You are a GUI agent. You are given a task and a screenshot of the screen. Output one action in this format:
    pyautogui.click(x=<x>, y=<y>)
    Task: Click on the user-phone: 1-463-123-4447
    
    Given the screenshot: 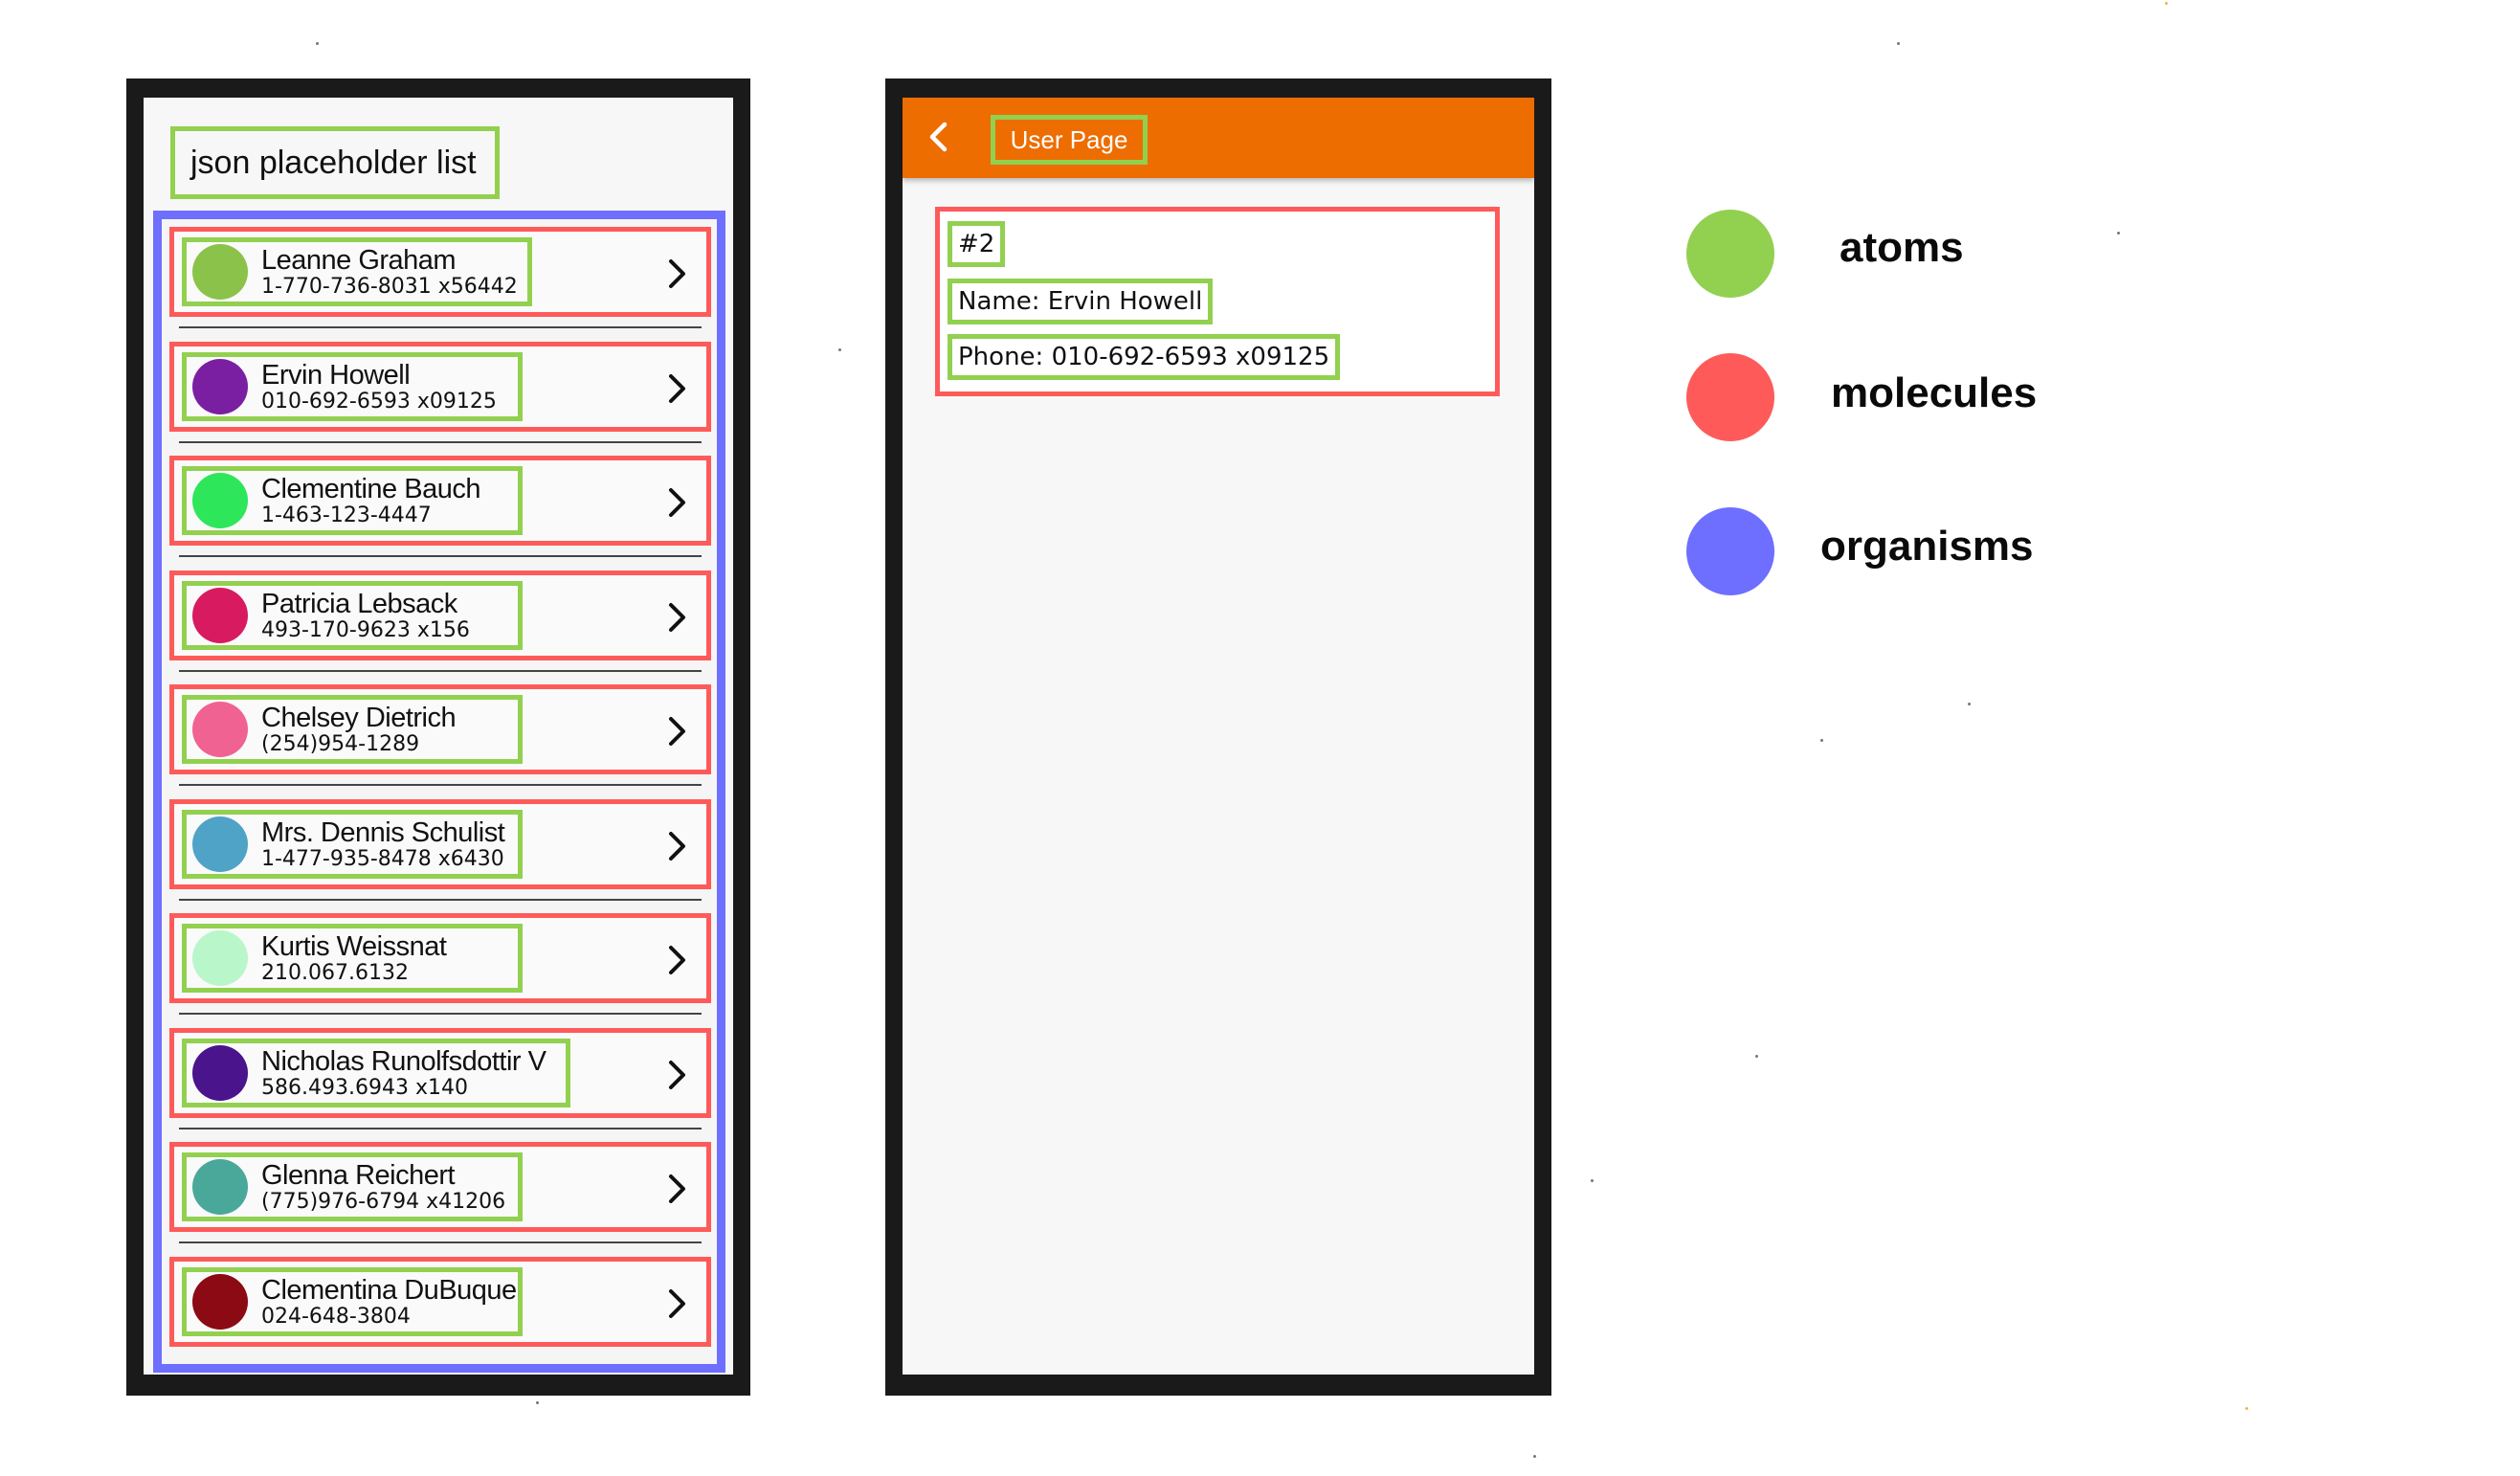 What is the action you would take?
    pyautogui.click(x=346, y=515)
    